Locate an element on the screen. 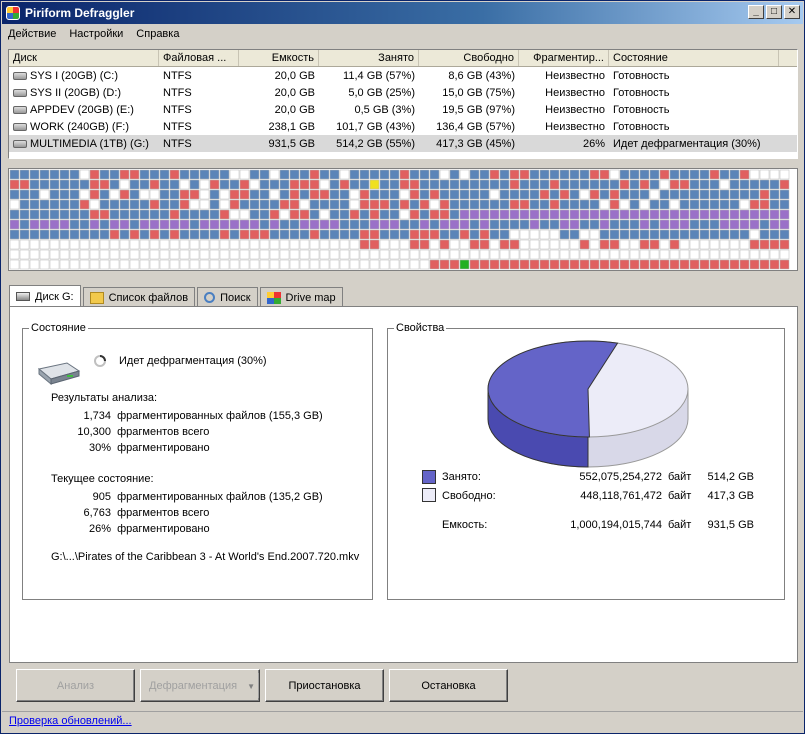 The height and width of the screenshot is (734, 805). menu-settings: Настройки is located at coordinates (96, 34).